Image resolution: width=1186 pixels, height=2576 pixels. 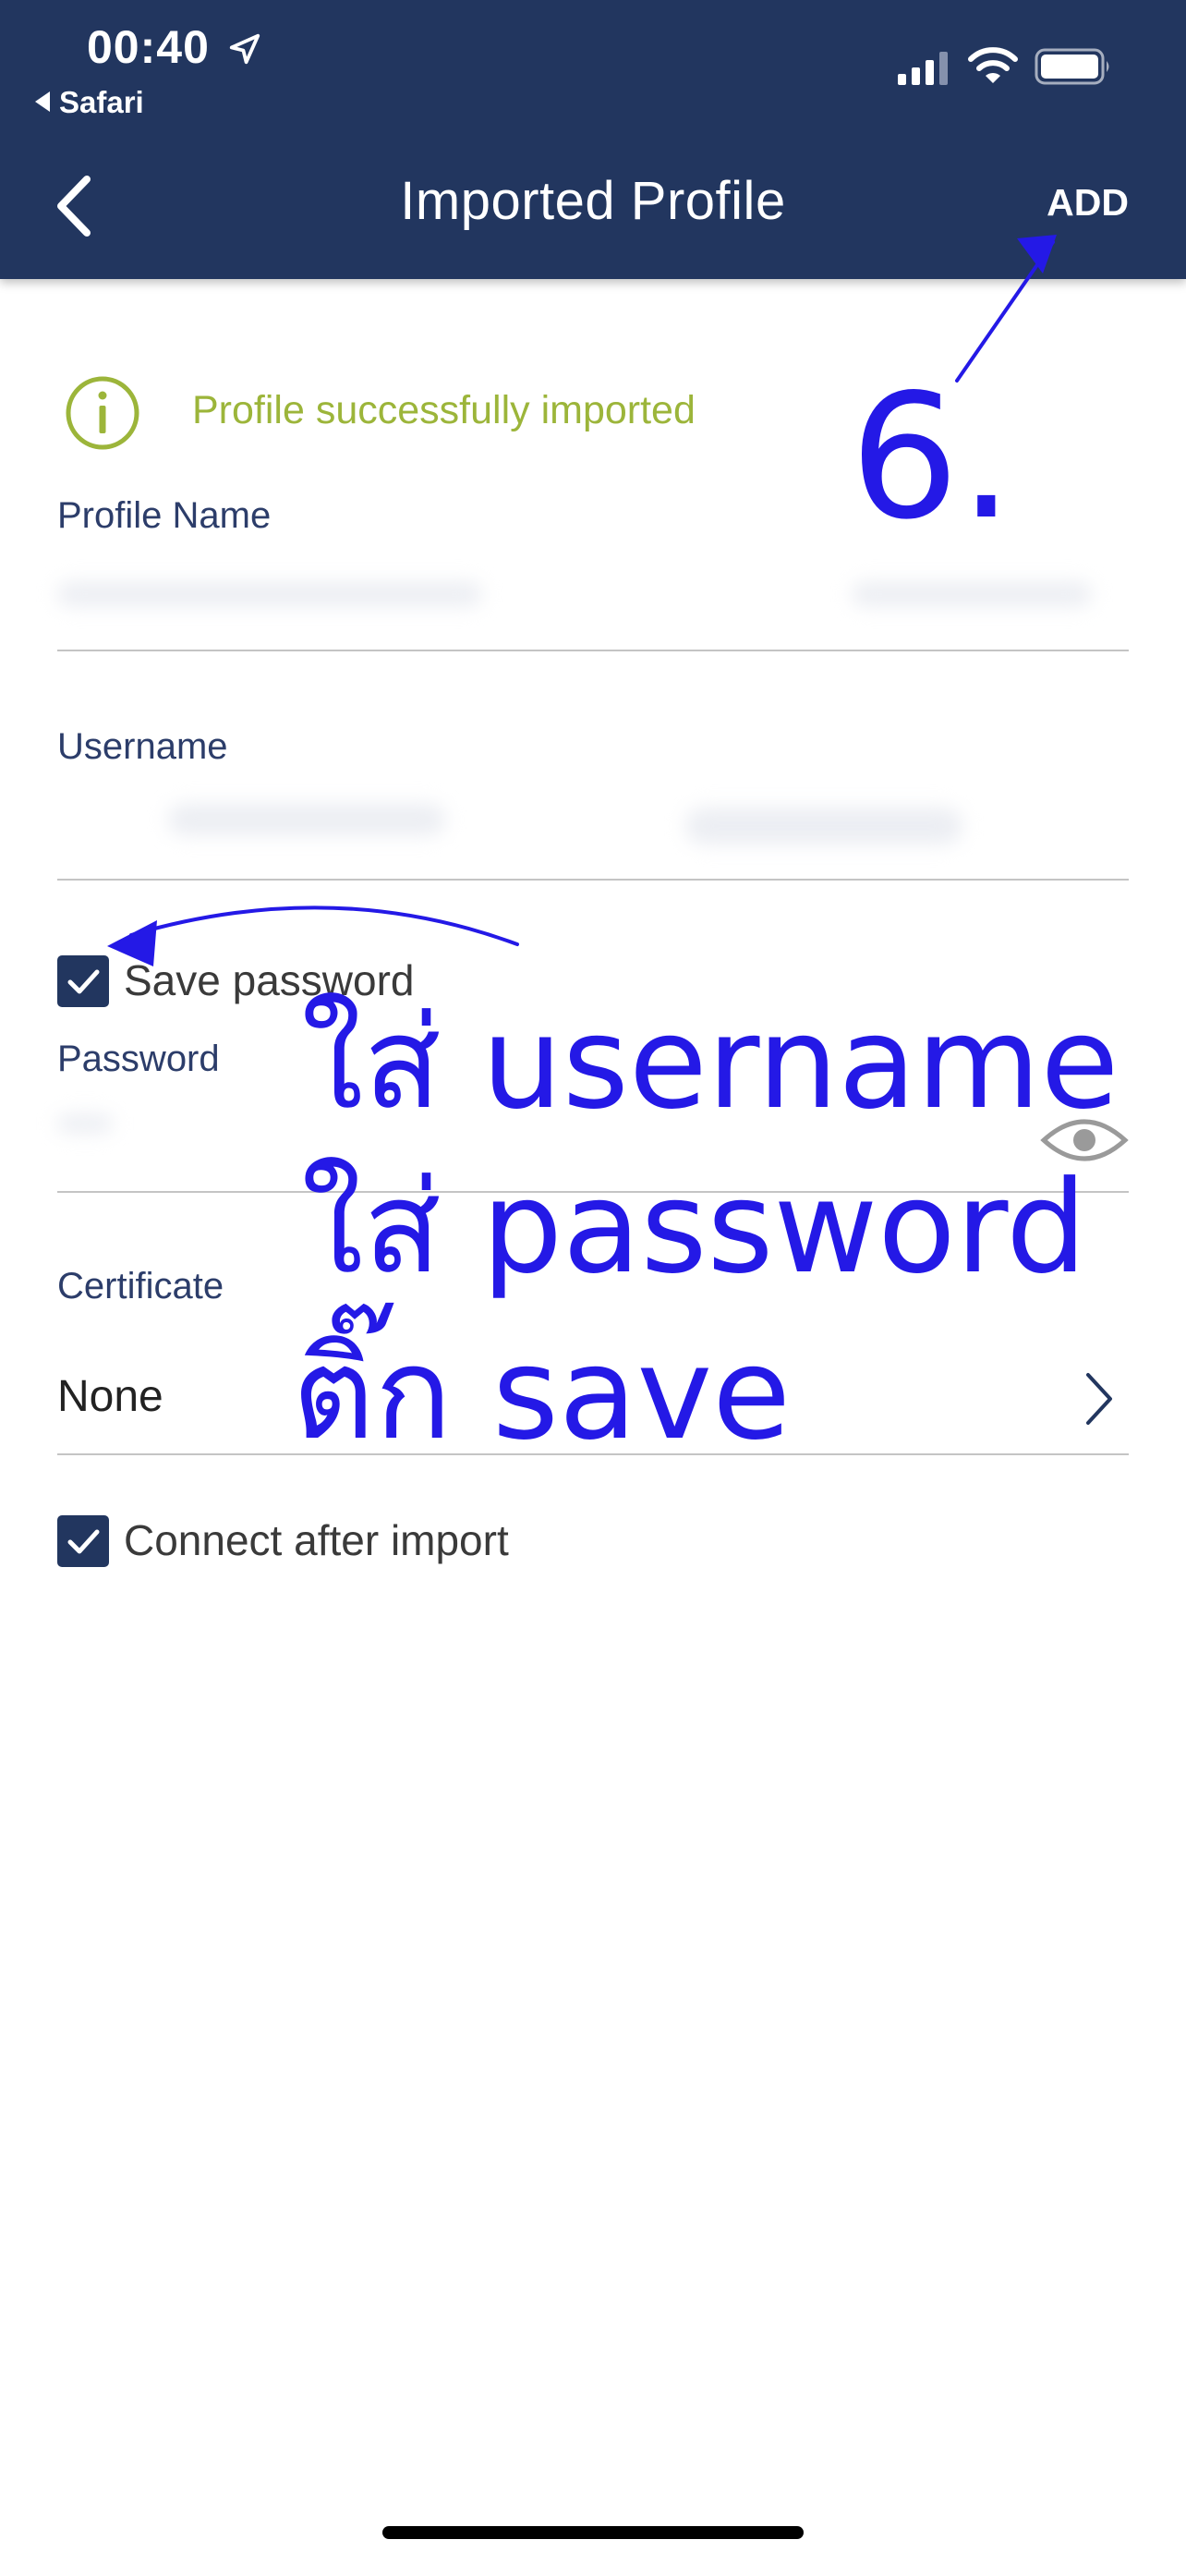 What do you see at coordinates (165, 515) in the screenshot?
I see `profile-name-label: Profile Name` at bounding box center [165, 515].